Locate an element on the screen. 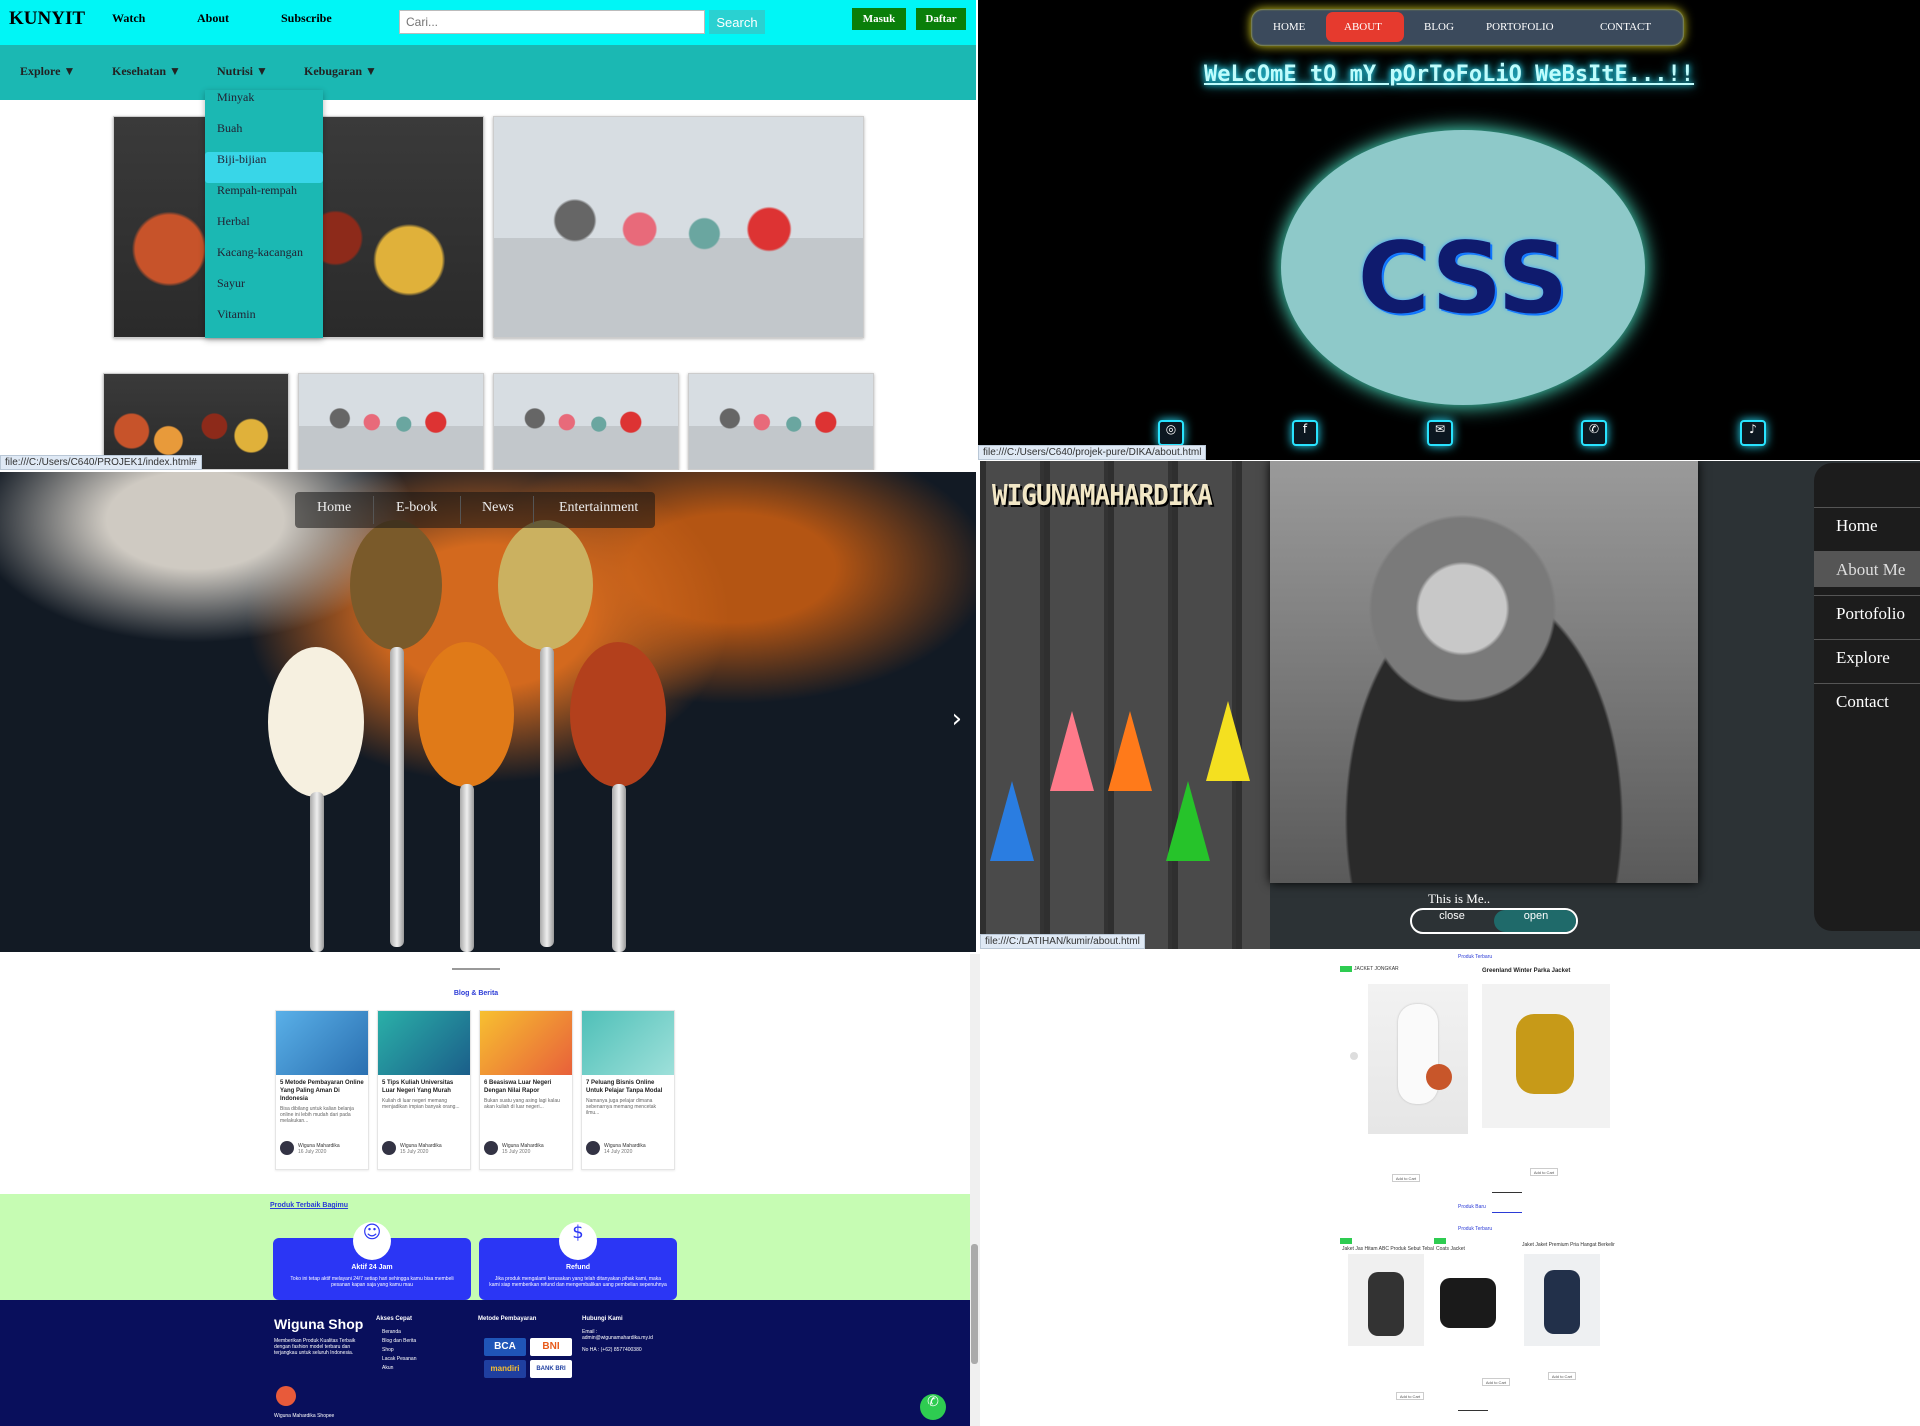 The width and height of the screenshot is (1920, 1426). spoon-orange is located at coordinates (466, 714).